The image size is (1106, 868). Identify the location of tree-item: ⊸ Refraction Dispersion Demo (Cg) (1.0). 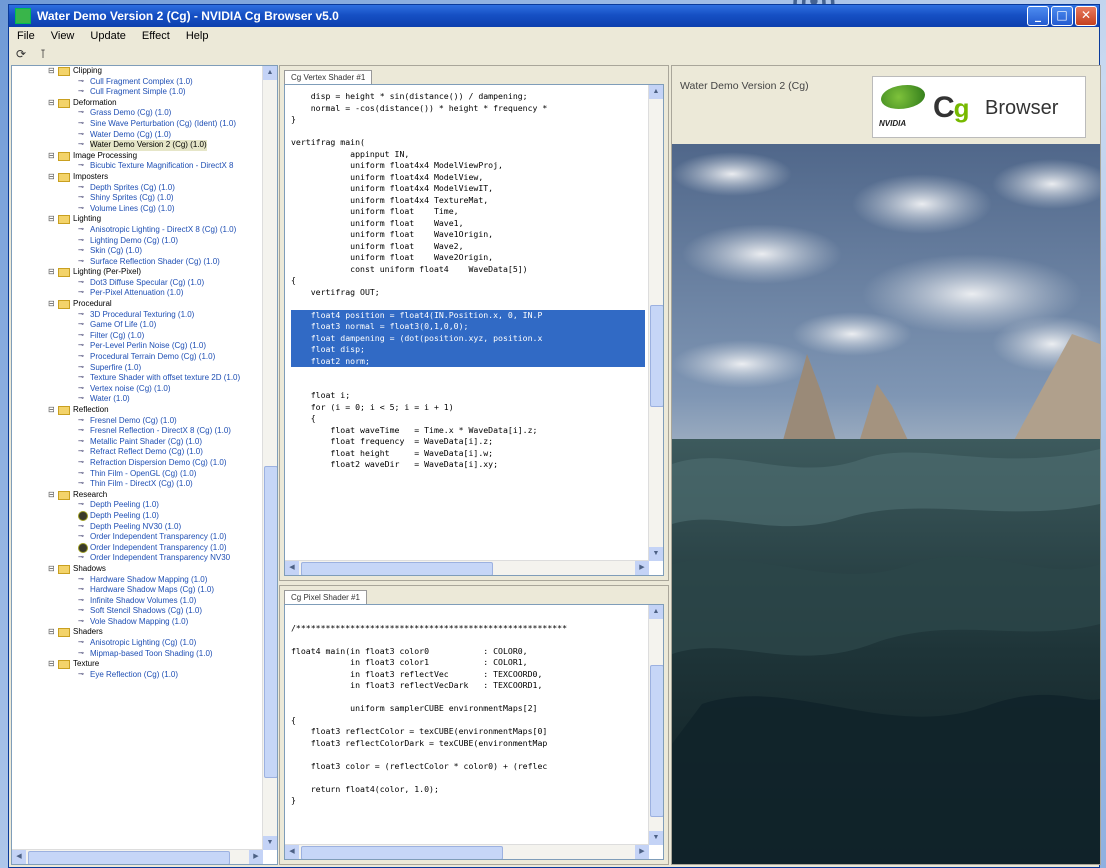
(137, 463).